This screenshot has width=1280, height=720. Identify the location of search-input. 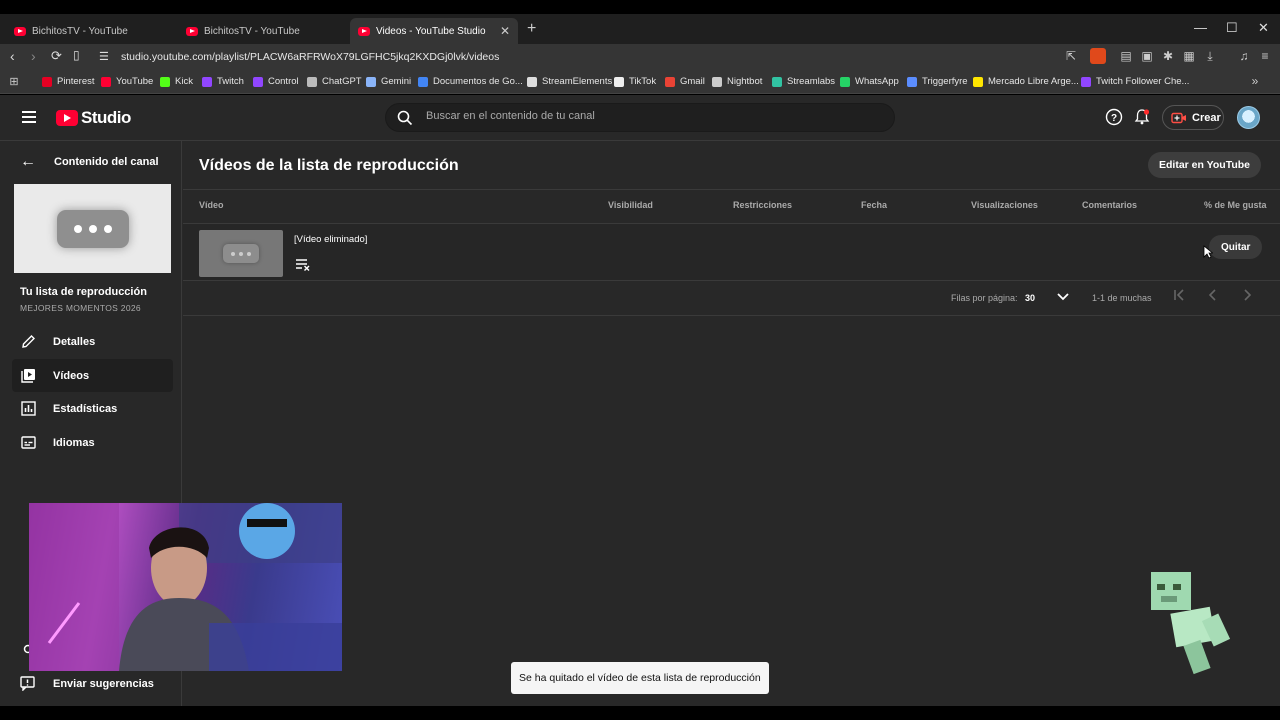
(636, 116).